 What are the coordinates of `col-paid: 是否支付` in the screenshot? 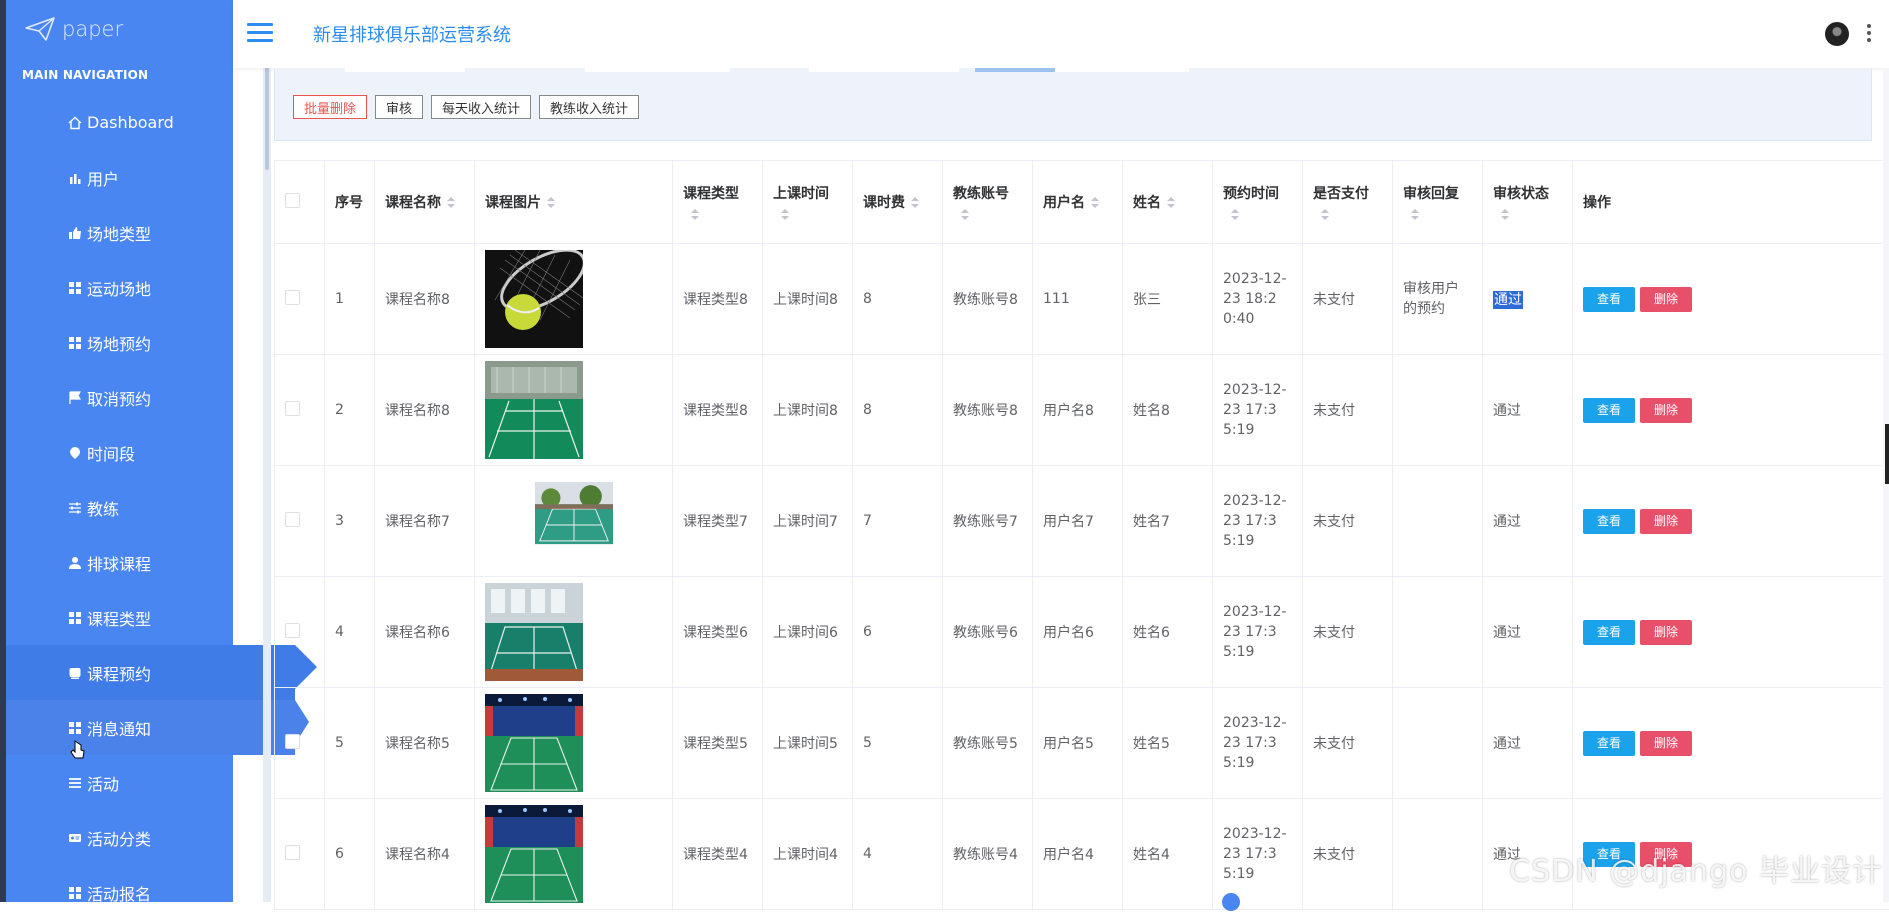 It's located at (1348, 202).